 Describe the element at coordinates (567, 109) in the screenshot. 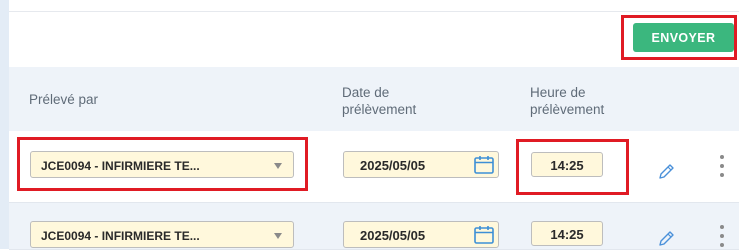

I see `column-header-time-line2: prélèvement` at that location.